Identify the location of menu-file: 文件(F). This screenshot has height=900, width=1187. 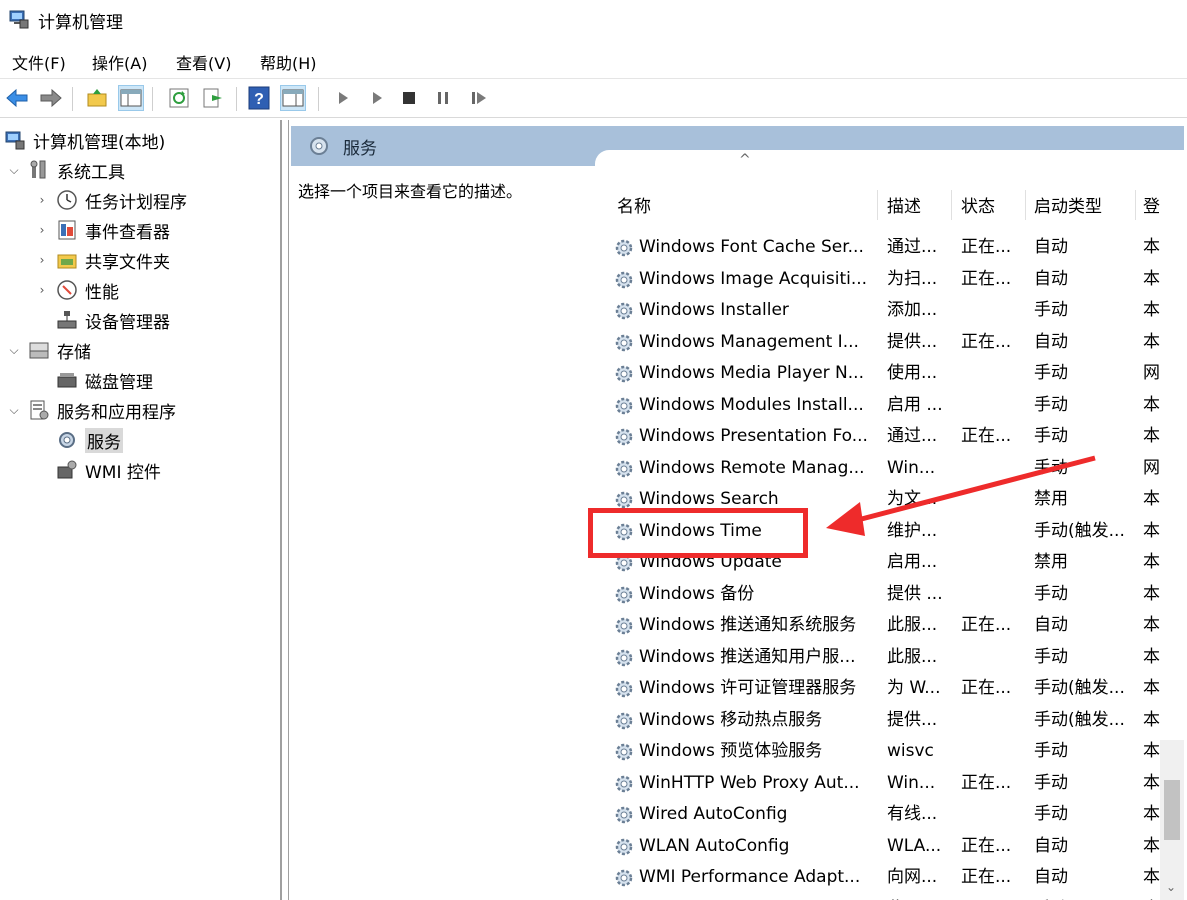
(39, 62).